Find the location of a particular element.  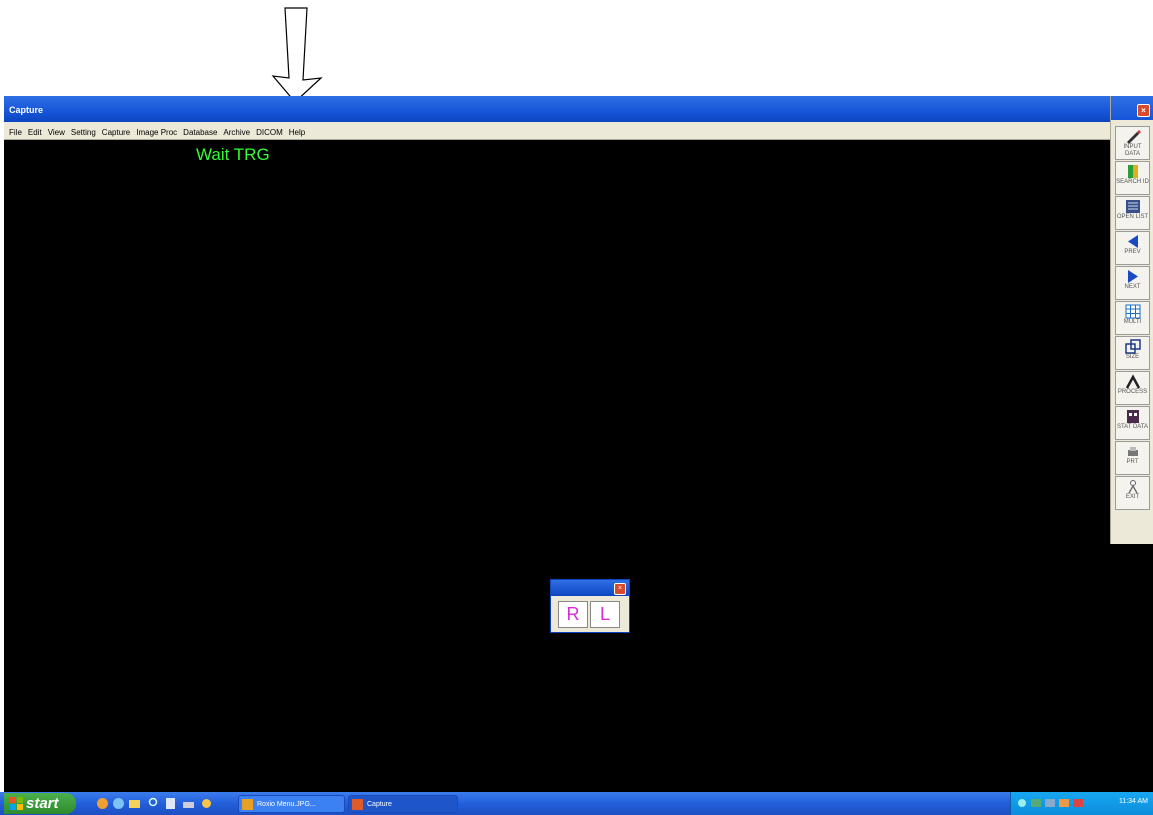

taskbar-item-capture: Capture is located at coordinates (403, 804).